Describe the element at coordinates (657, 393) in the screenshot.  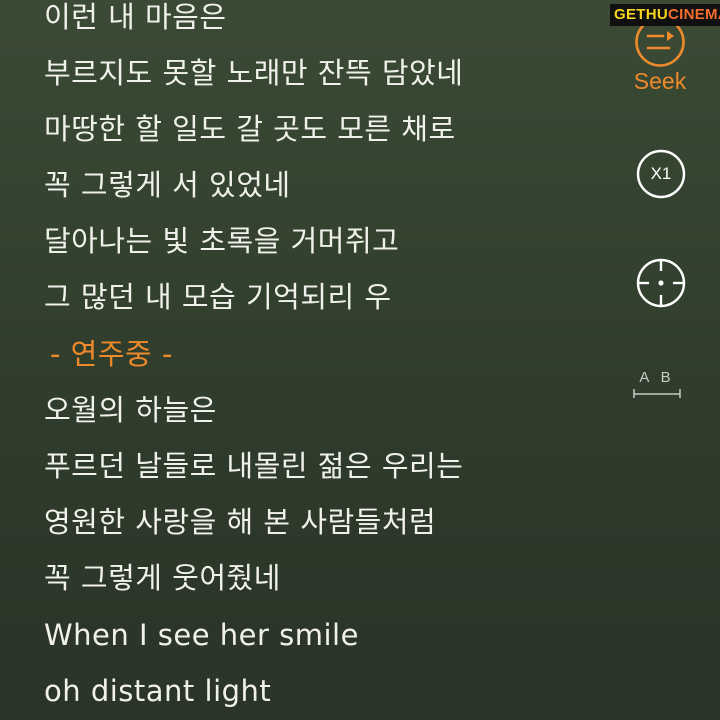
I see `ab-repeat-icon` at that location.